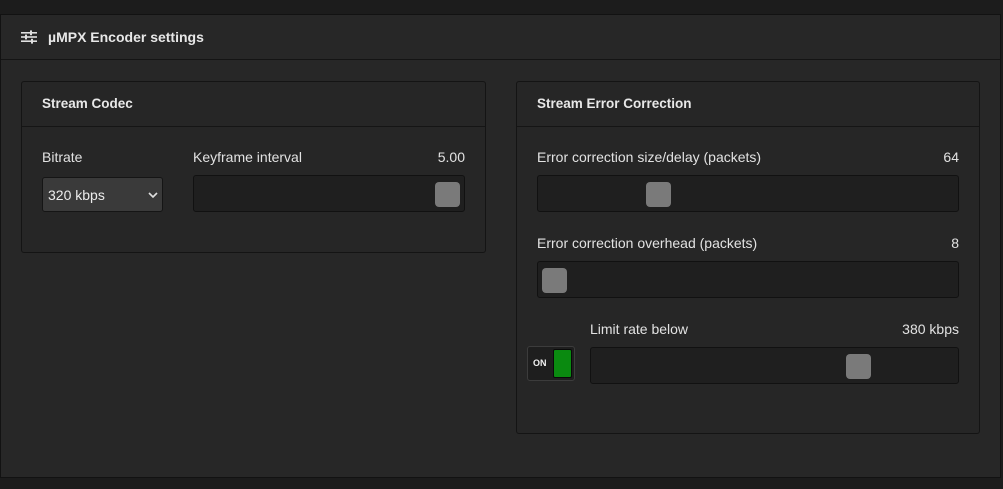 This screenshot has width=1003, height=489. I want to click on limit-rate-slider-thumb, so click(858, 366).